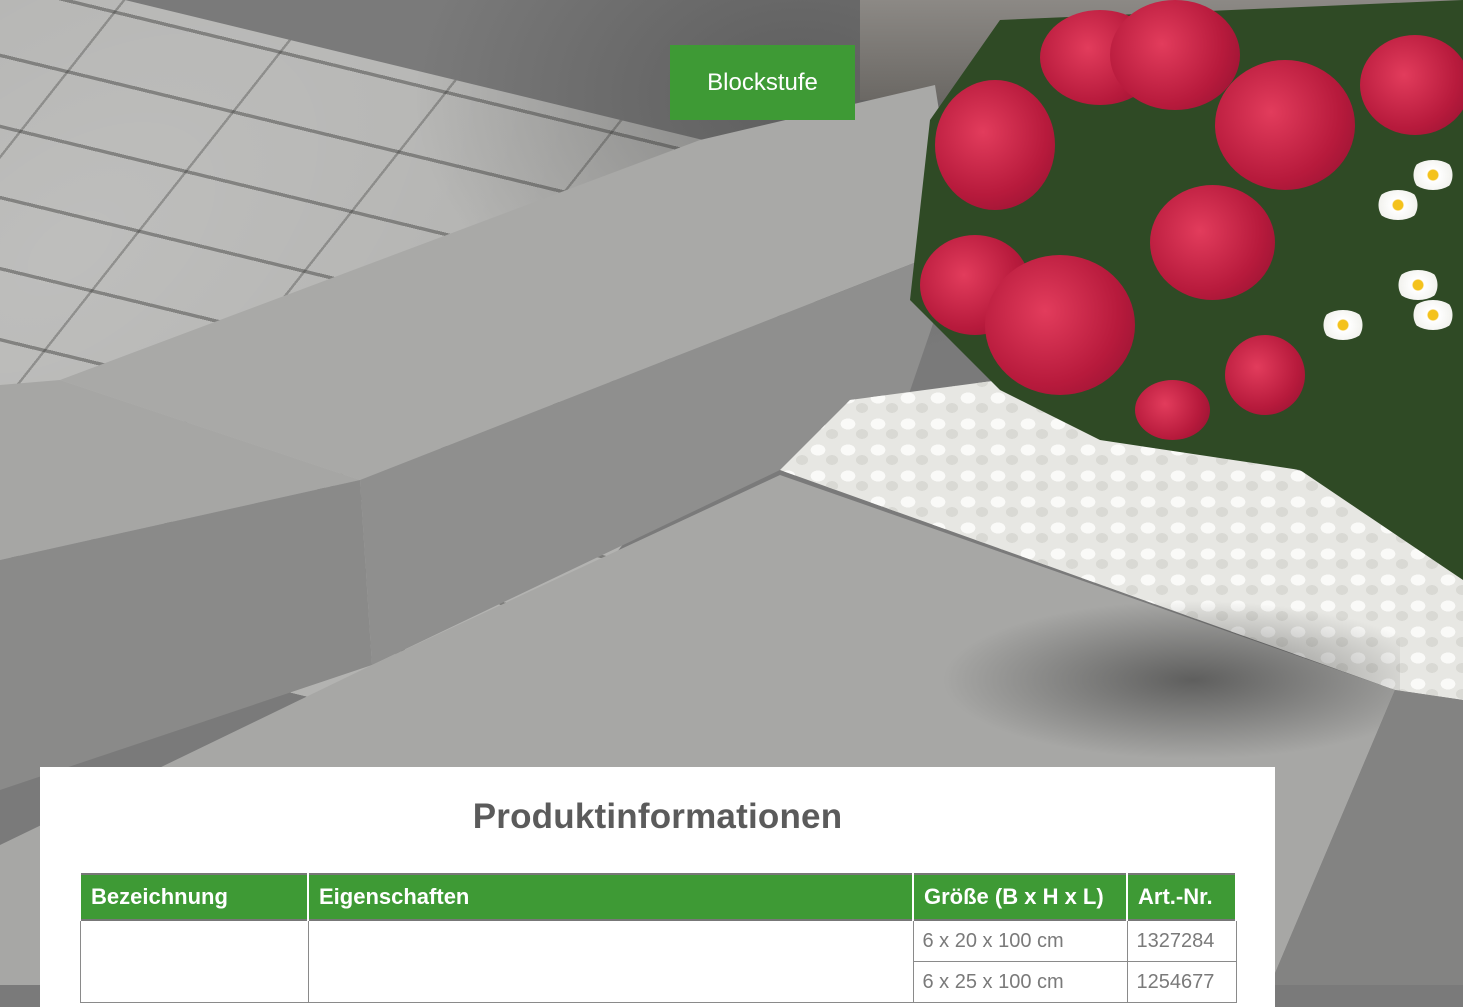 The height and width of the screenshot is (1007, 1463). Describe the element at coordinates (1020, 940) in the screenshot. I see `cell-size: 6 x 20 x 100 cm` at that location.